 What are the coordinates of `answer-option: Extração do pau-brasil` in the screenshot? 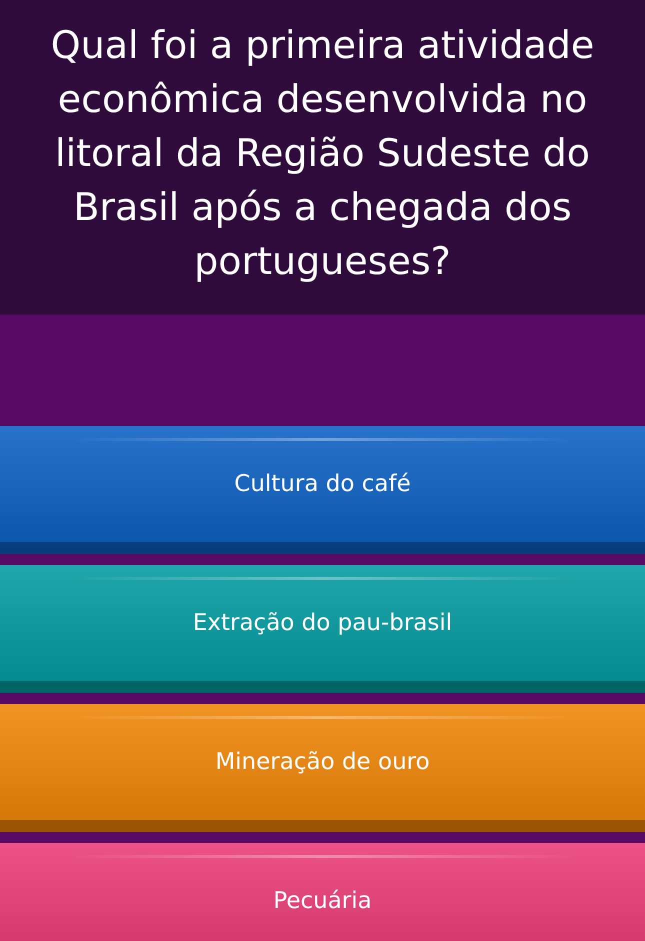 It's located at (322, 629).